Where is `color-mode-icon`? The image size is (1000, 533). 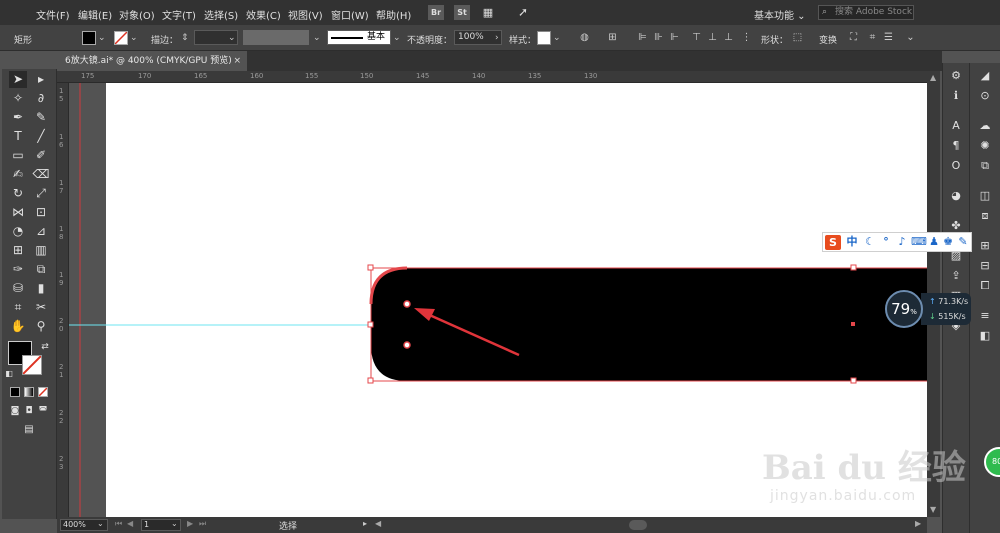
color-mode-icon is located at coordinates (15, 392).